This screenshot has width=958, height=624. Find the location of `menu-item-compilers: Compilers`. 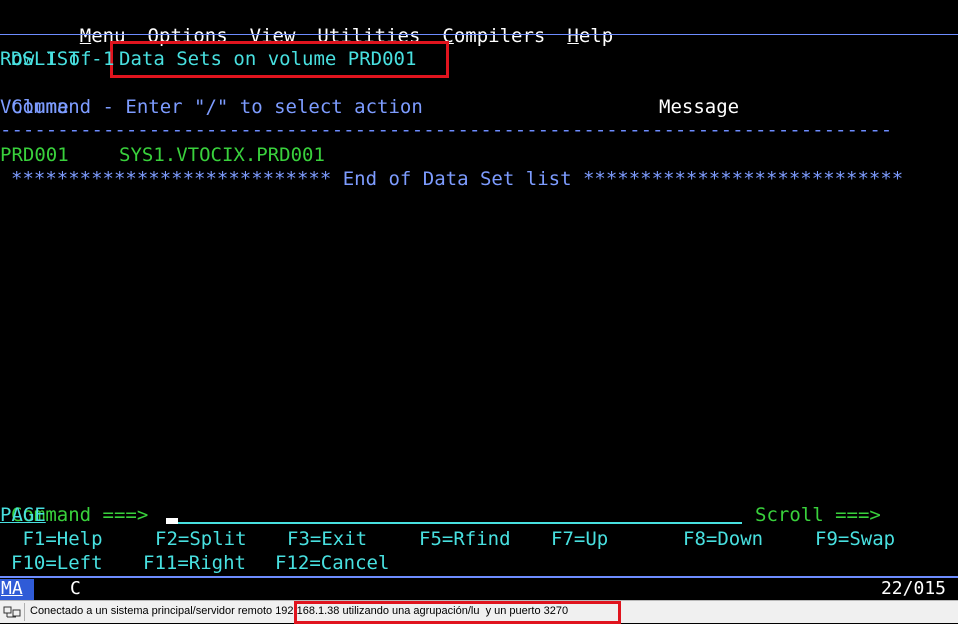

menu-item-compilers: Compilers is located at coordinates (493, 36).